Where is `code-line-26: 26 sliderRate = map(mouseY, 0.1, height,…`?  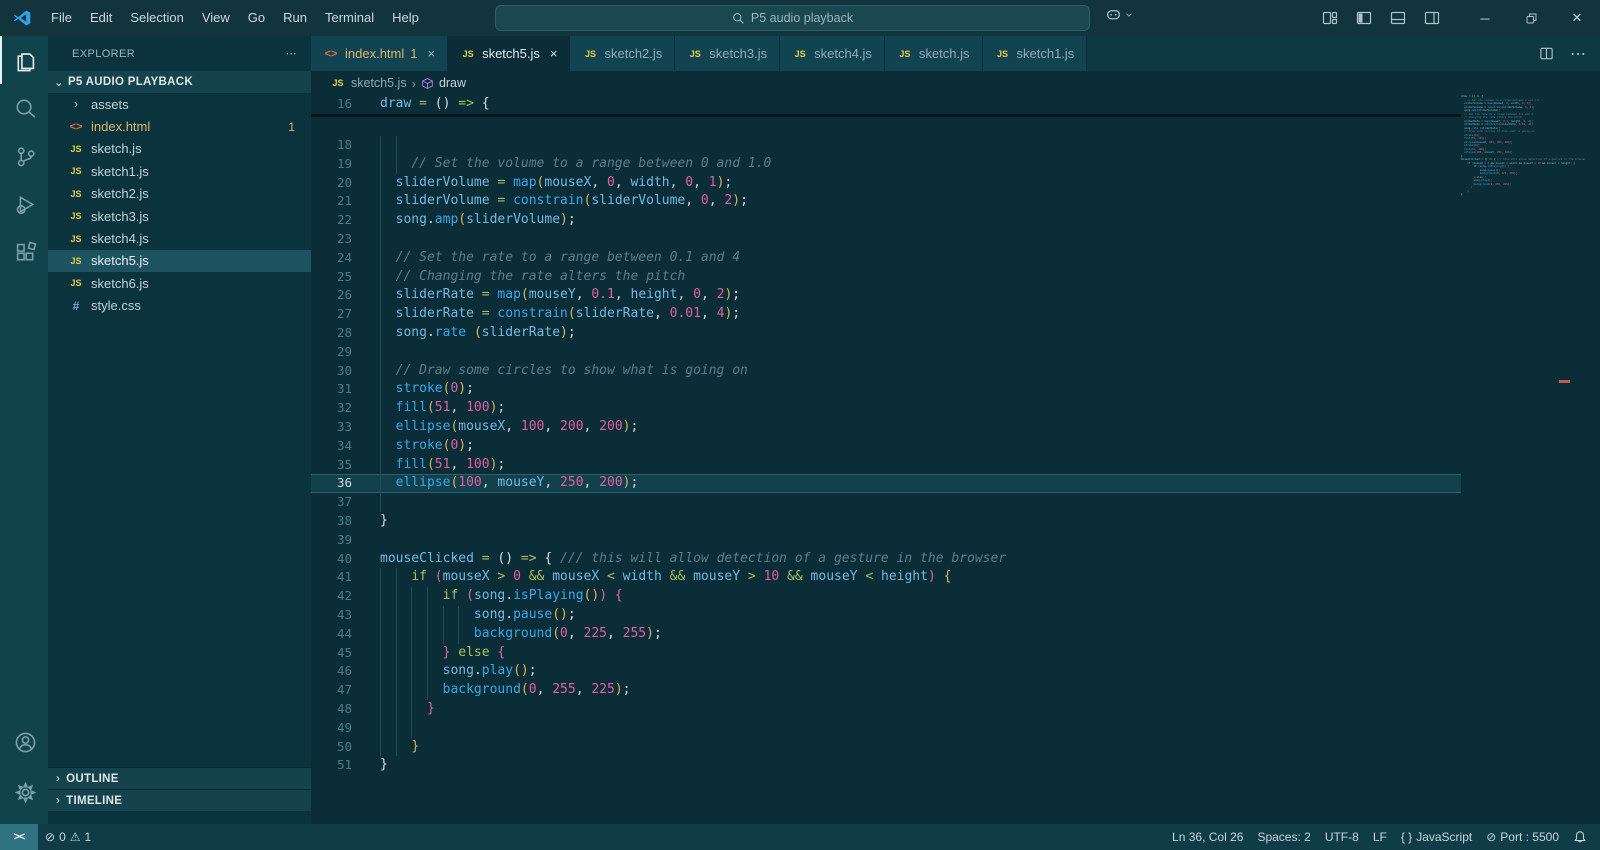 code-line-26: 26 sliderRate = map(mouseY, 0.1, height,… is located at coordinates (886, 296).